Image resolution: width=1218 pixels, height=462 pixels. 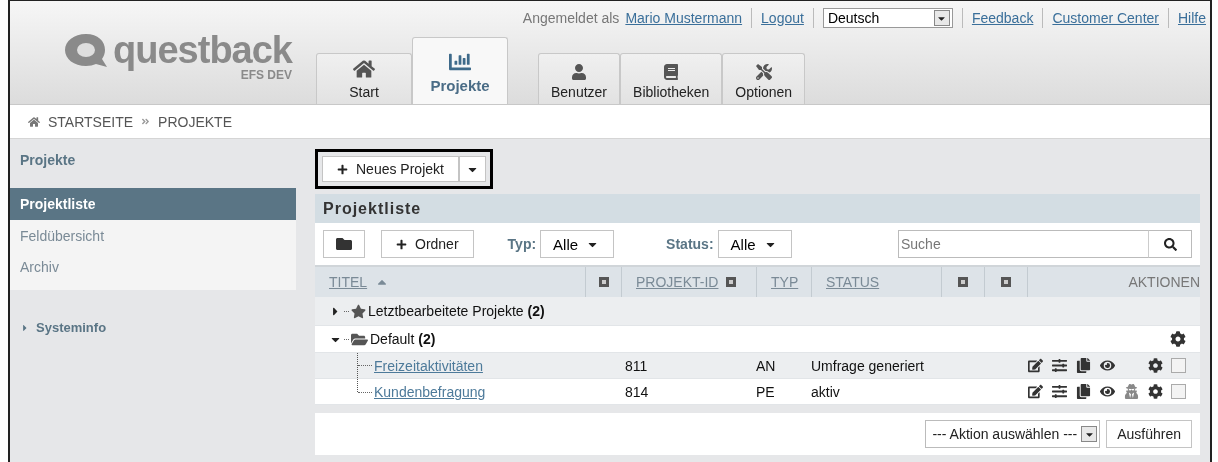 I want to click on nav-tab: Projekte, so click(x=460, y=70).